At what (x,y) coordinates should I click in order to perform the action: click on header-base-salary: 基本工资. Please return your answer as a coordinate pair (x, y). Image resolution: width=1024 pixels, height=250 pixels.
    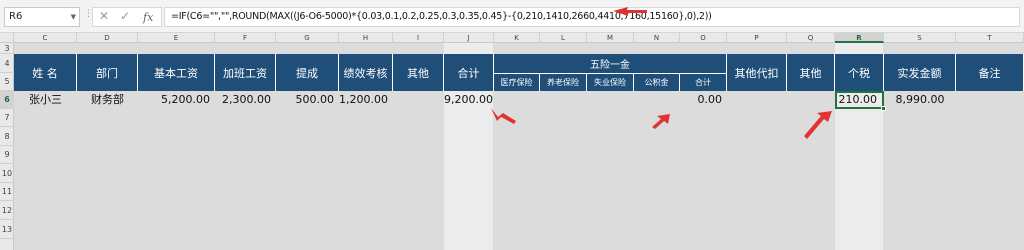
    Looking at the image, I should click on (176, 72).